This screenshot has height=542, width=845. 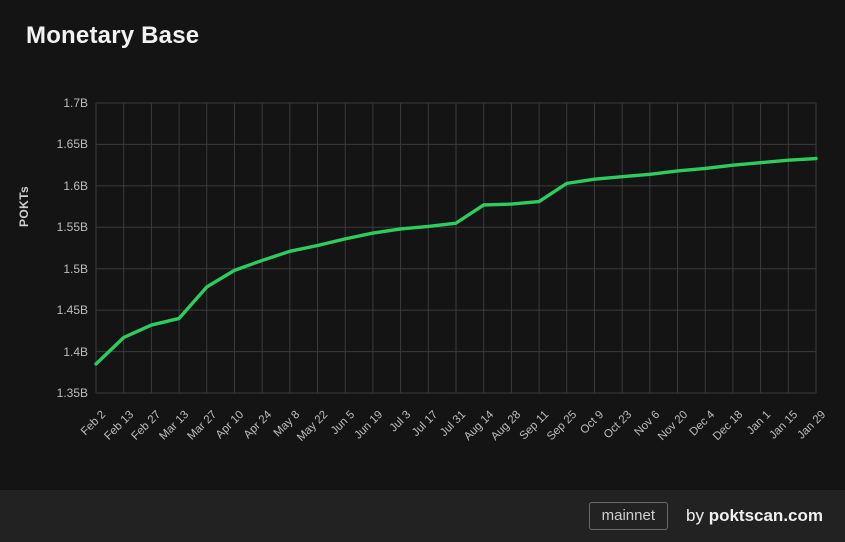 I want to click on chart-footer: mainnet by poktscan.com, so click(x=422, y=516).